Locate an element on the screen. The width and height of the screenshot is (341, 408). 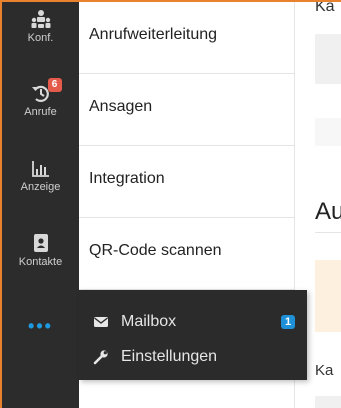
more-popup-menu: Mailbox 1 Einstellungen is located at coordinates (193, 335).